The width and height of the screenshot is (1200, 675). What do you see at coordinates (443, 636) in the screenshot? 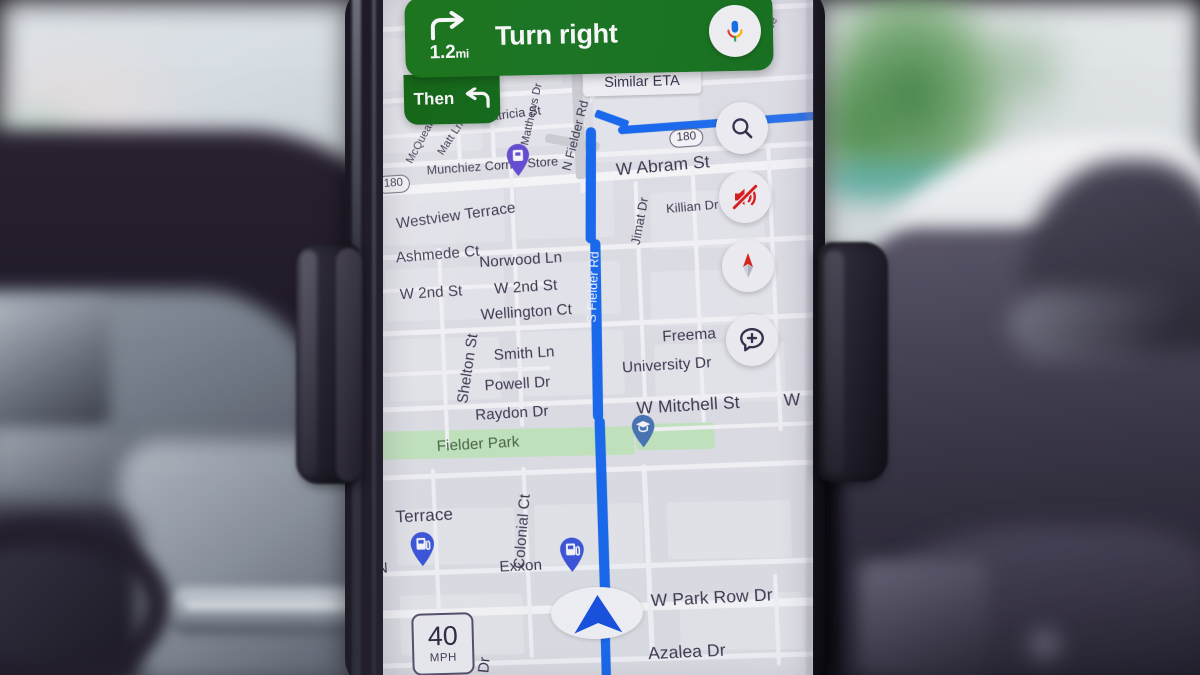
I see `speed-limit-value: 40` at bounding box center [443, 636].